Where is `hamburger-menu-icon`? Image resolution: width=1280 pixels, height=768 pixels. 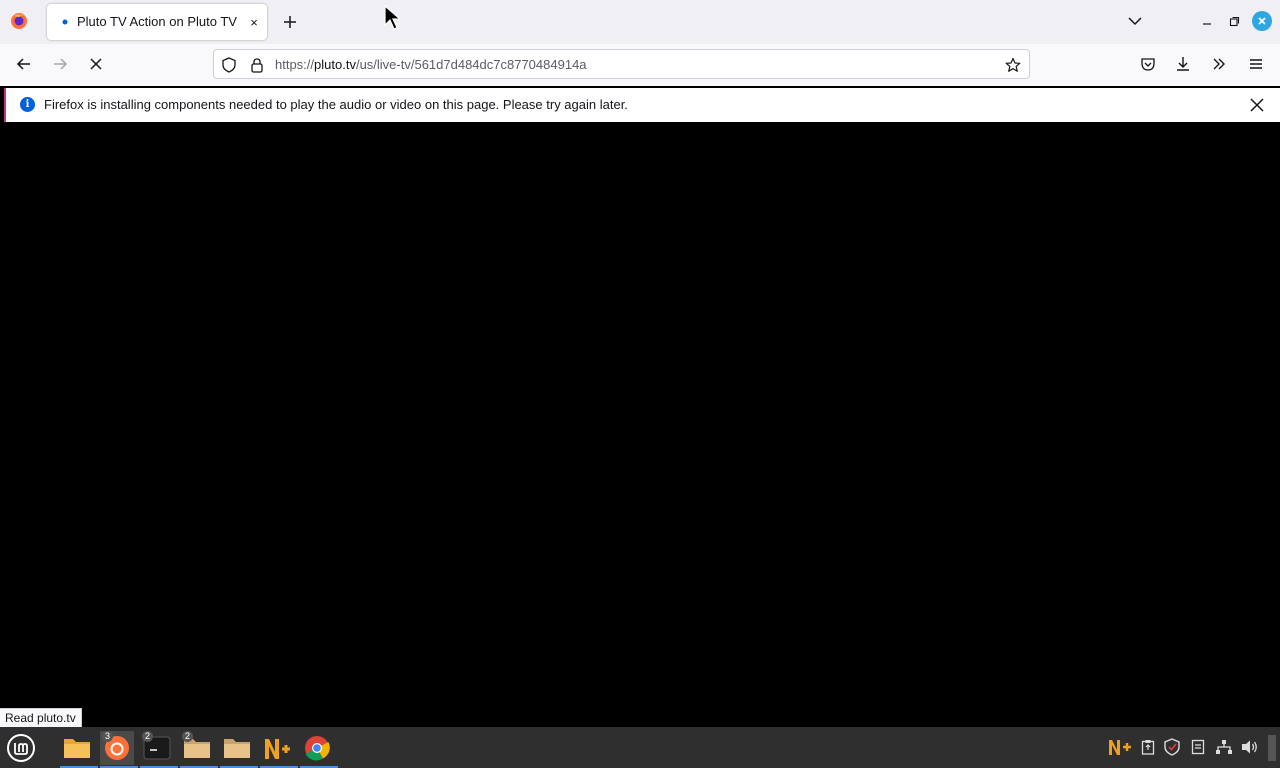
hamburger-menu-icon is located at coordinates (1256, 64).